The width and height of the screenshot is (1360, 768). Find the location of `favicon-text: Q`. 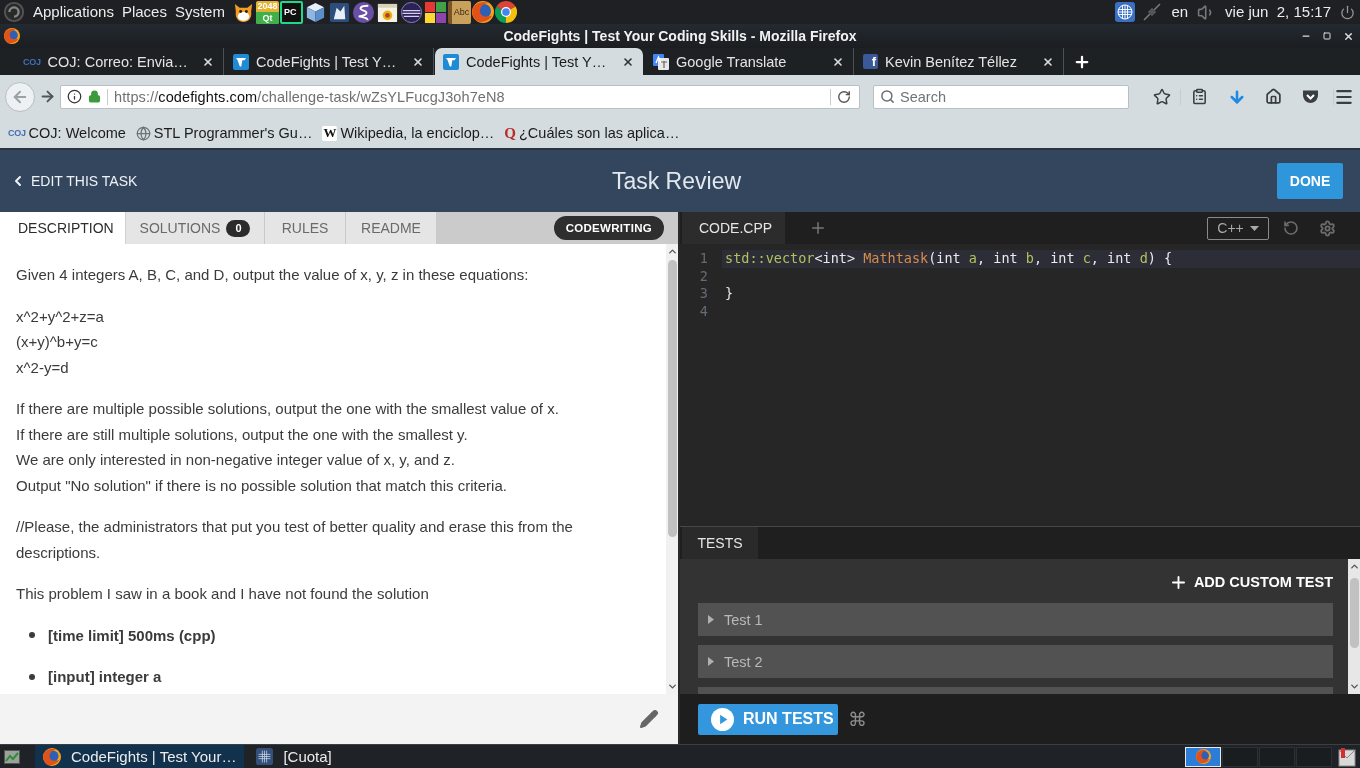

favicon-text: Q is located at coordinates (510, 133).